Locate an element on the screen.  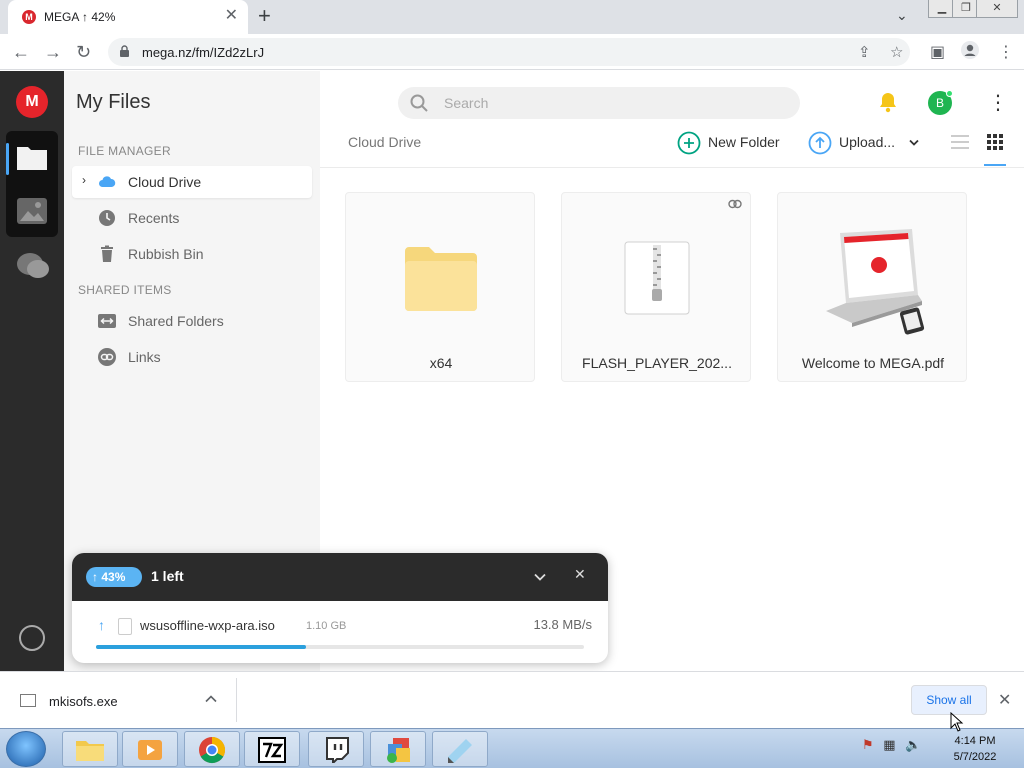
forward-button: → is located at coordinates (53, 52).